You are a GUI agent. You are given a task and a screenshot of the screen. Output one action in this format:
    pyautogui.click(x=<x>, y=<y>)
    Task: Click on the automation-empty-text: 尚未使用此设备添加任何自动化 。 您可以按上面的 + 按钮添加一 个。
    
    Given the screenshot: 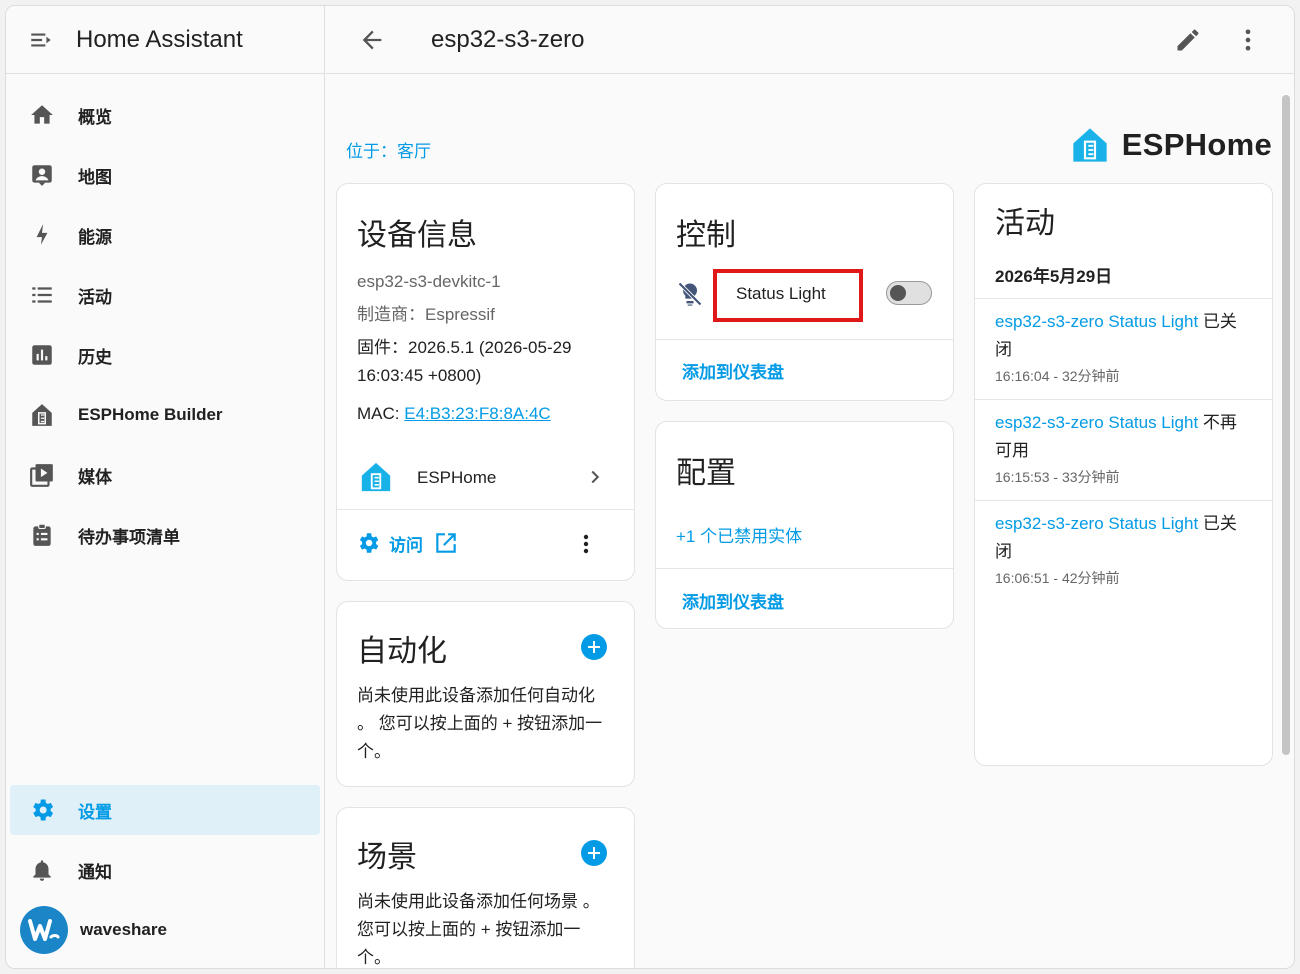 What is the action you would take?
    pyautogui.click(x=479, y=724)
    